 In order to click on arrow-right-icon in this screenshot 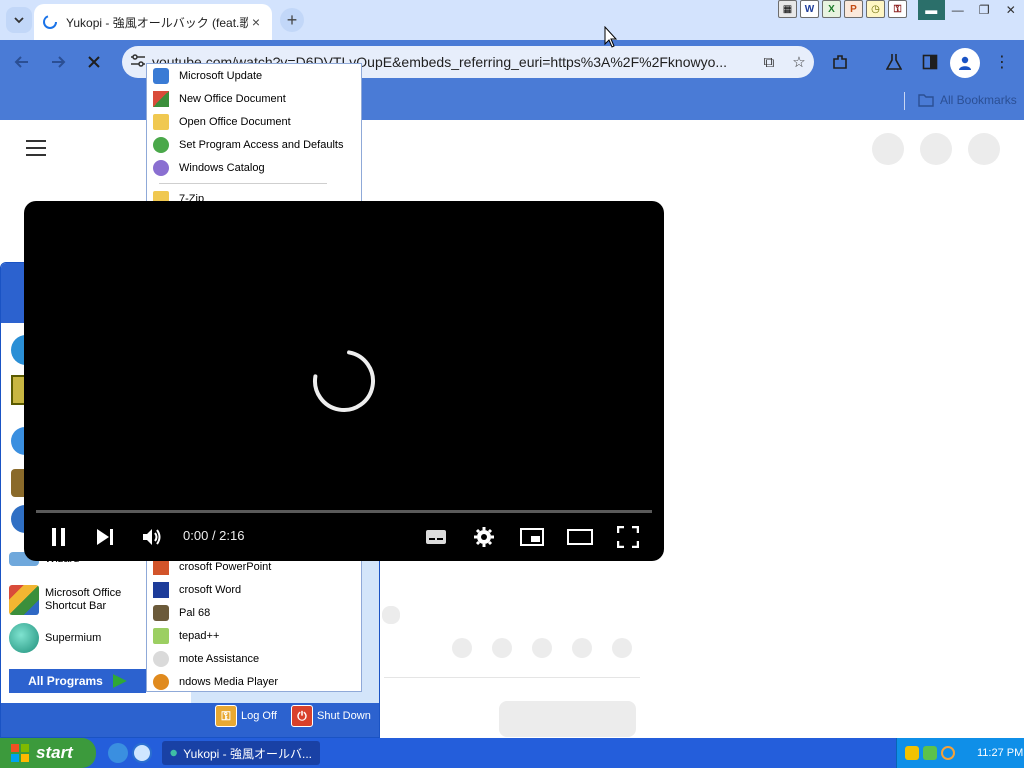, I will do `click(59, 62)`.